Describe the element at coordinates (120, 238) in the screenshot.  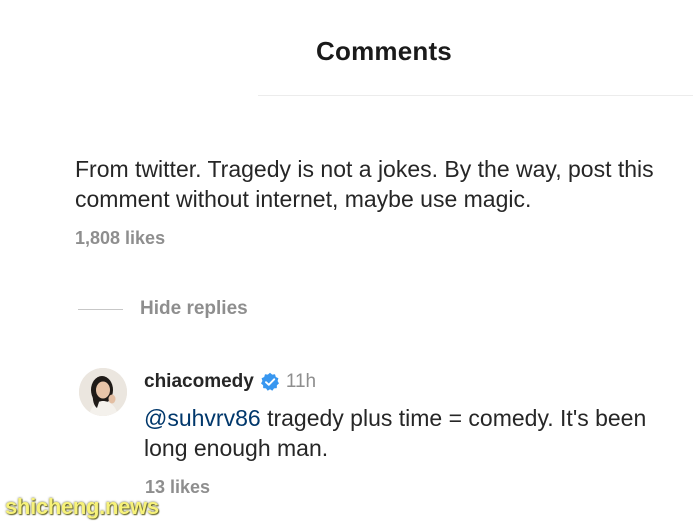
I see `comment-likes-count: 1,808 likes` at that location.